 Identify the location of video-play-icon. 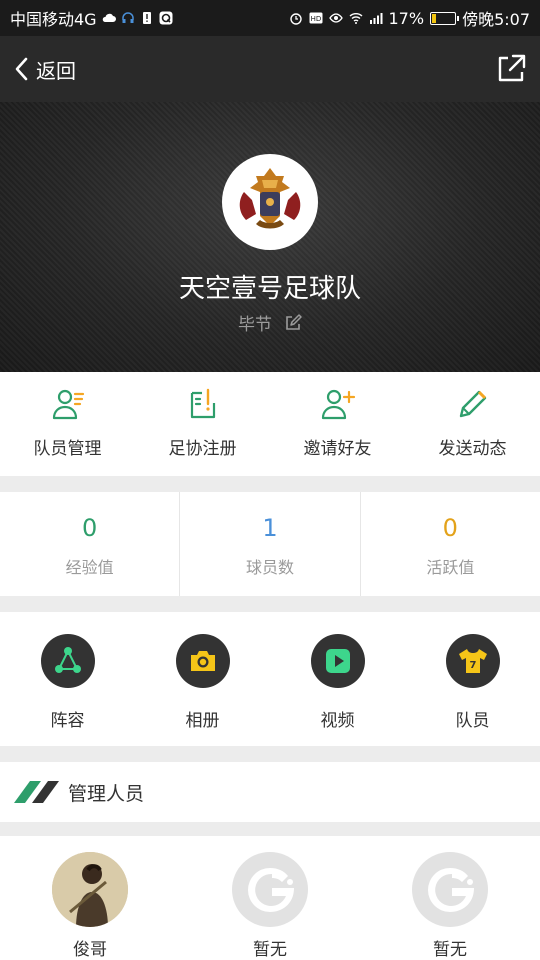
(337, 661).